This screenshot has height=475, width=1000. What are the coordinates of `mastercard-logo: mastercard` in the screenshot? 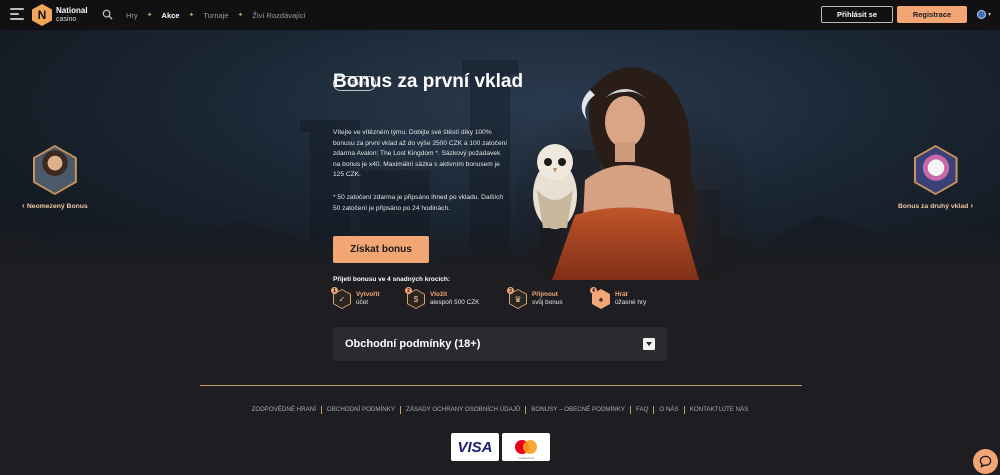 It's located at (526, 447).